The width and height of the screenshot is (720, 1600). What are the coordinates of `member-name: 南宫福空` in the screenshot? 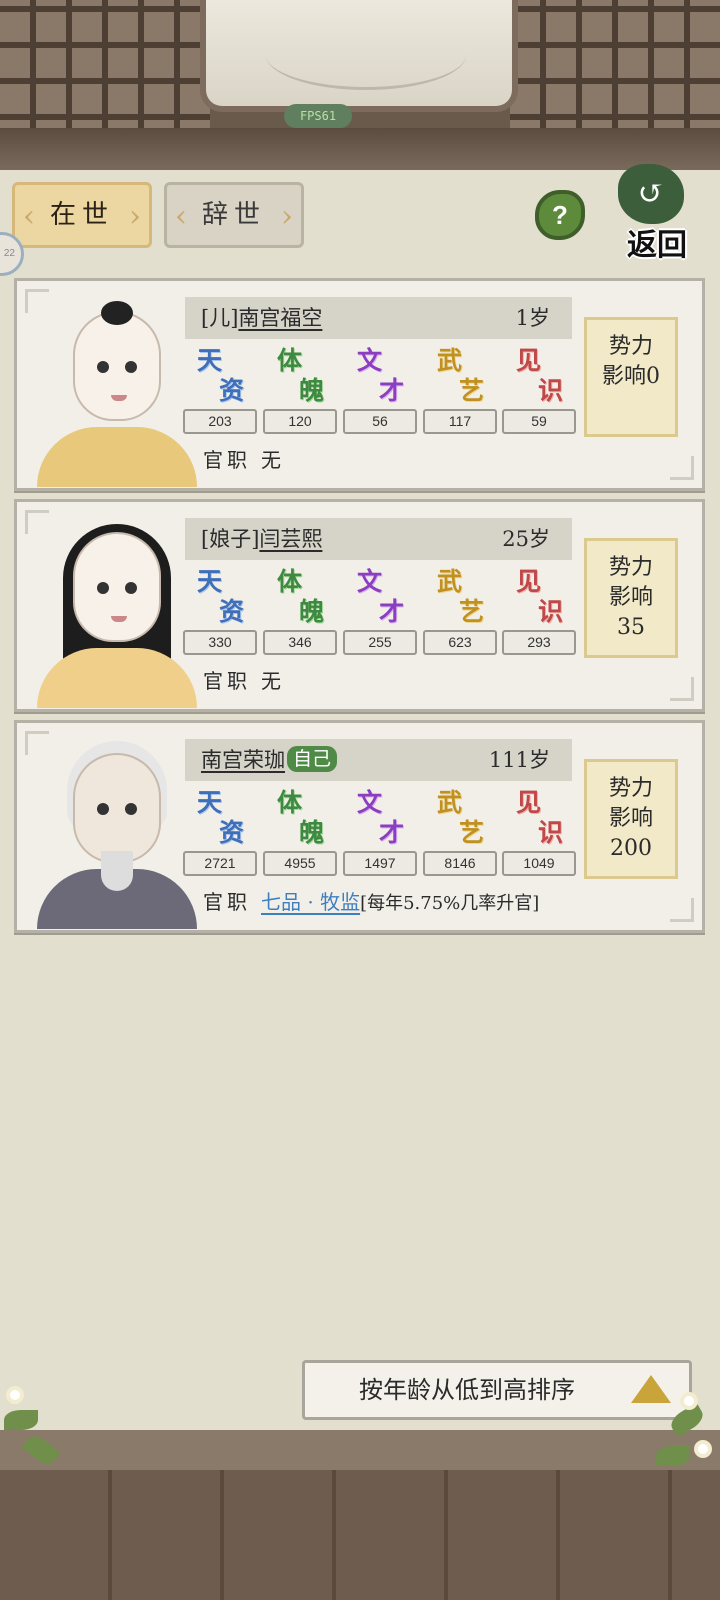 It's located at (280, 318).